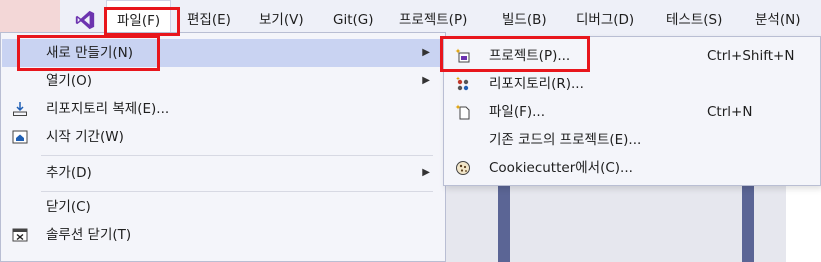  Describe the element at coordinates (463, 168) in the screenshot. I see `cookiecutter-icon` at that location.